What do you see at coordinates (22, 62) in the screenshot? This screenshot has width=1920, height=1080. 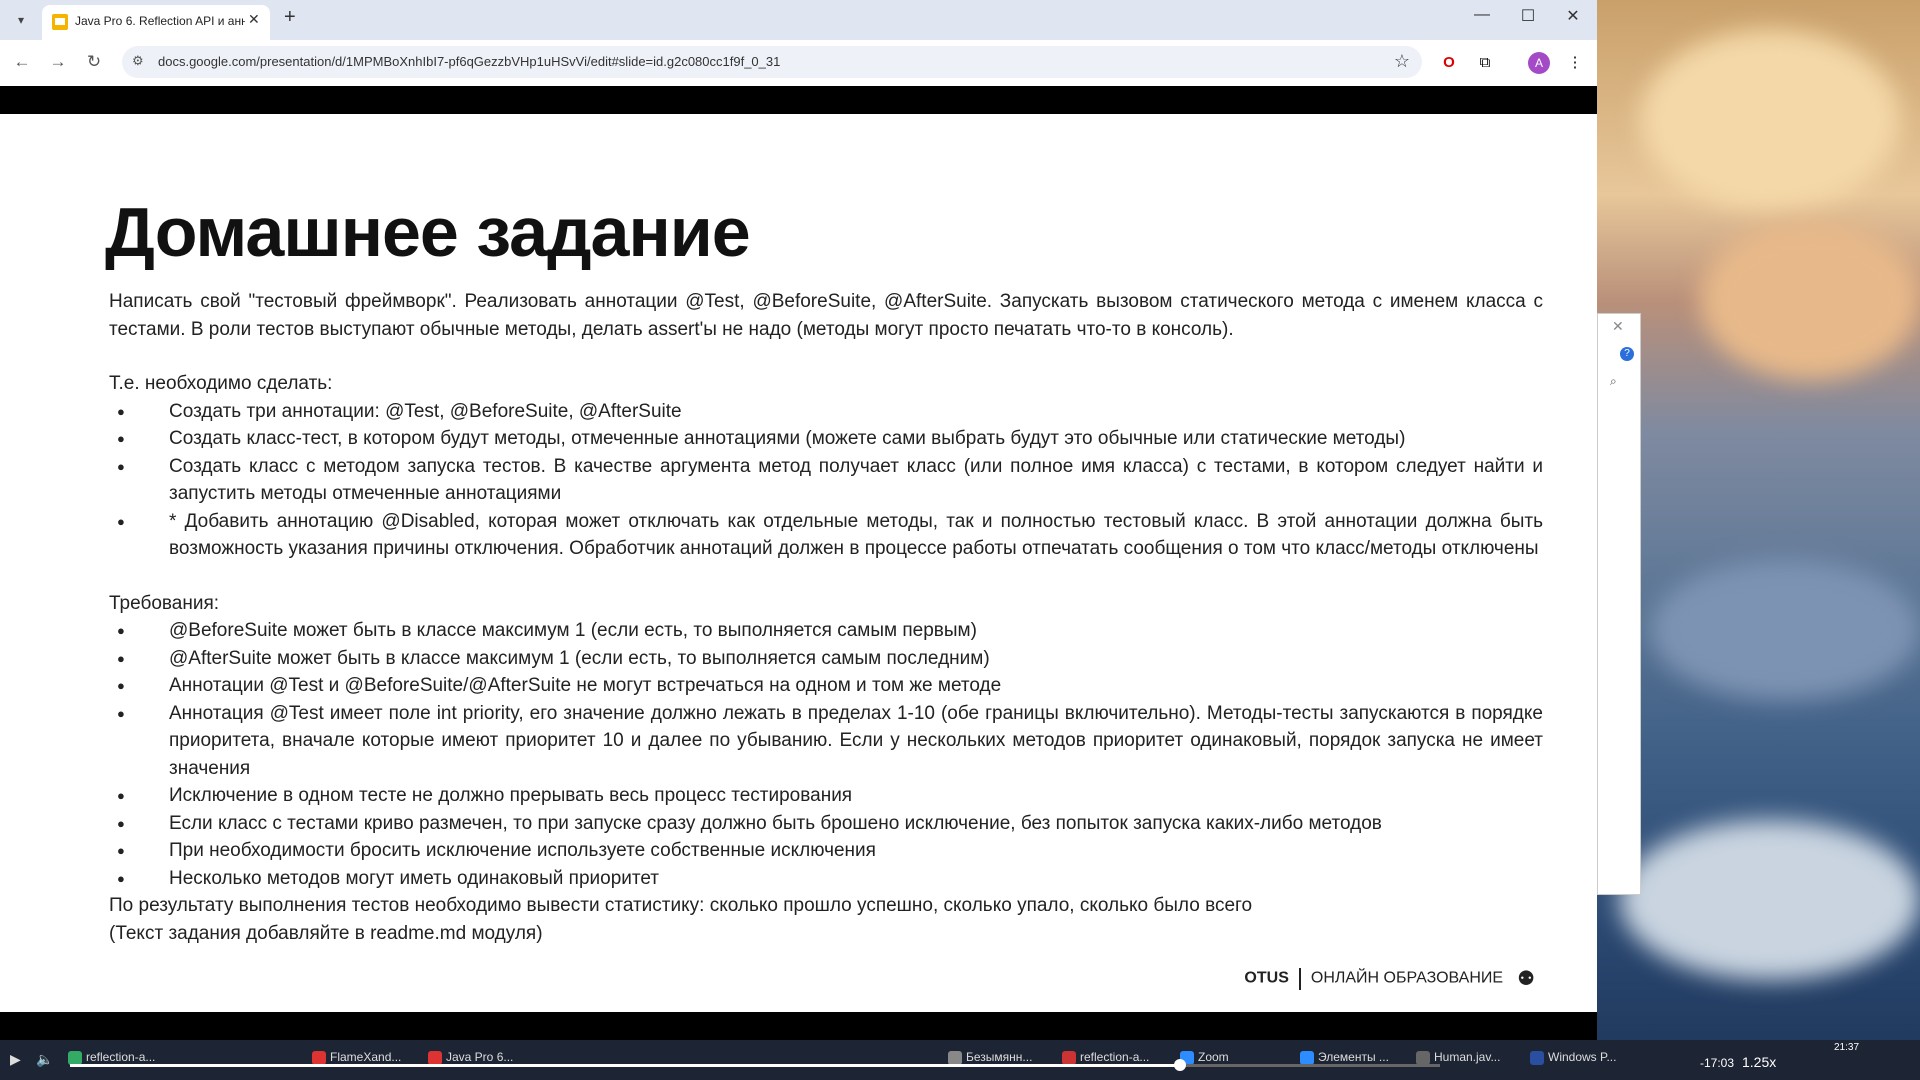 I see `back-button: ←` at bounding box center [22, 62].